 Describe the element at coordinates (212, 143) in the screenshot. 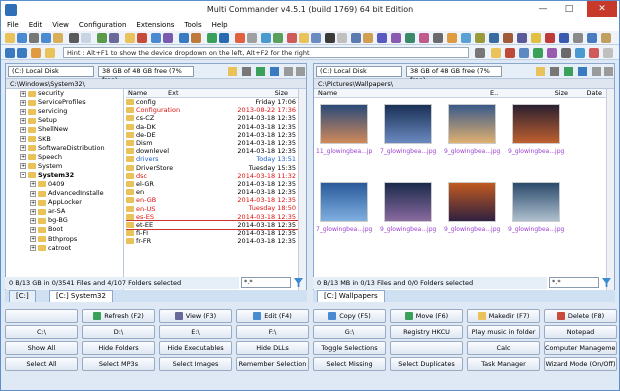

I see `file-row: Dism 2014-03-18 12:35` at that location.